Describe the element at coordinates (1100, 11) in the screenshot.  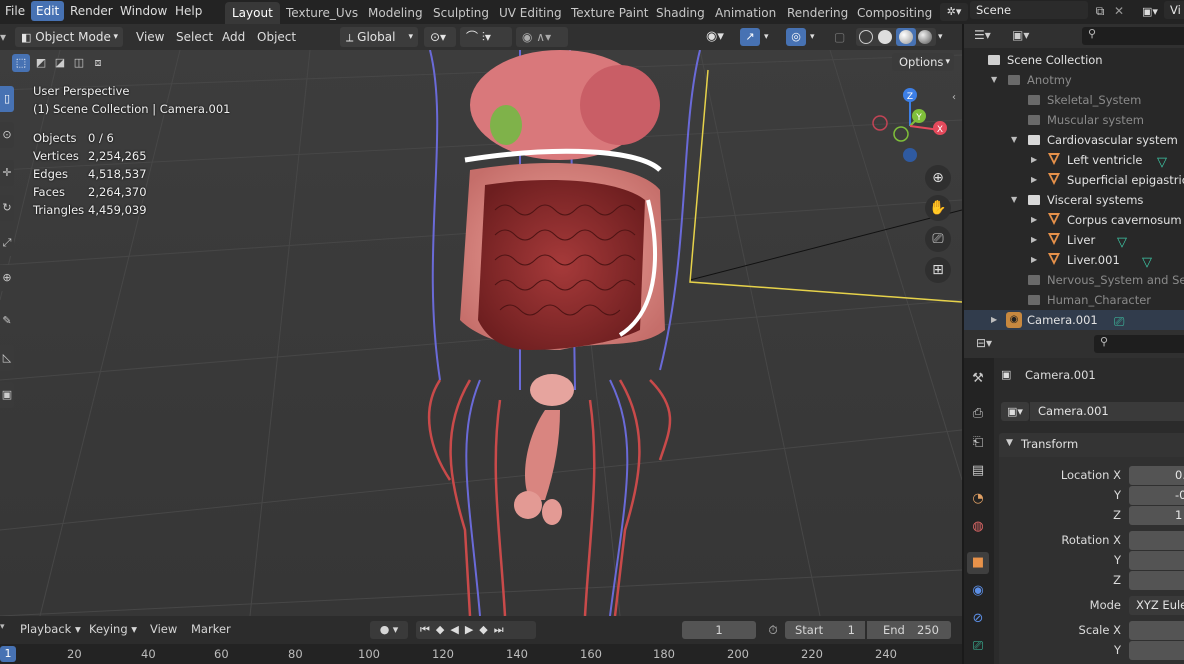
I see `new-scene-icon: ⧉` at that location.